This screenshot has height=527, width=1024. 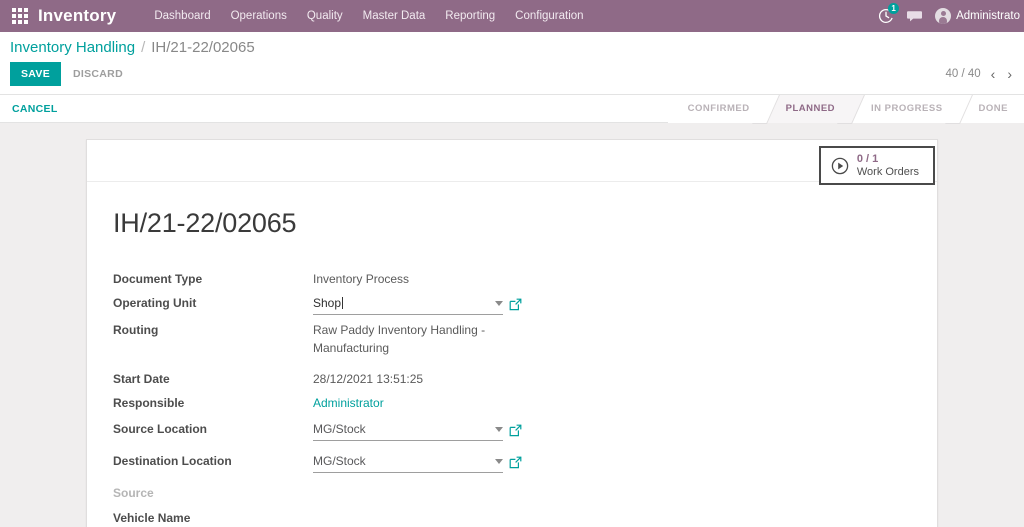 I want to click on field-source-location: MG/Stock, so click(x=612, y=429).